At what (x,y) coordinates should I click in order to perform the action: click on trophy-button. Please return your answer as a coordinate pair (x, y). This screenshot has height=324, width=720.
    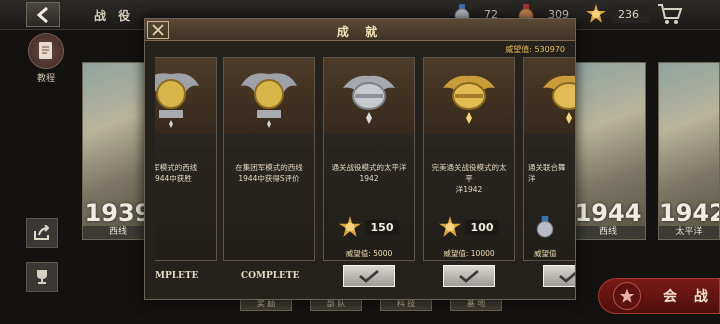
    Looking at the image, I should click on (42, 277).